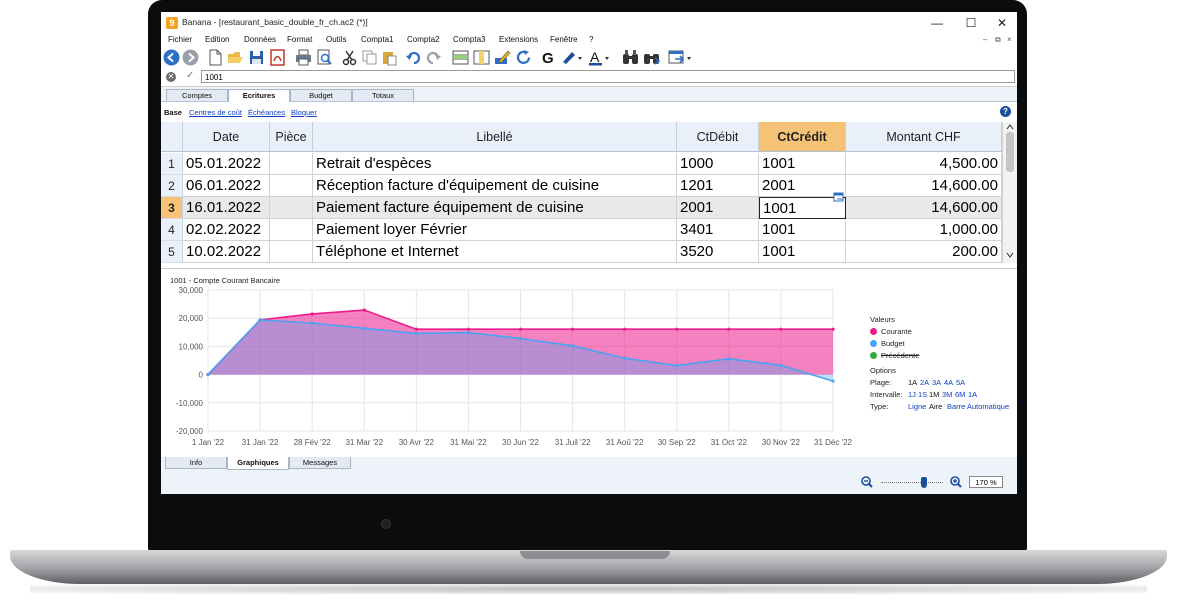  What do you see at coordinates (172, 230) in the screenshot?
I see `row-number: 4` at bounding box center [172, 230].